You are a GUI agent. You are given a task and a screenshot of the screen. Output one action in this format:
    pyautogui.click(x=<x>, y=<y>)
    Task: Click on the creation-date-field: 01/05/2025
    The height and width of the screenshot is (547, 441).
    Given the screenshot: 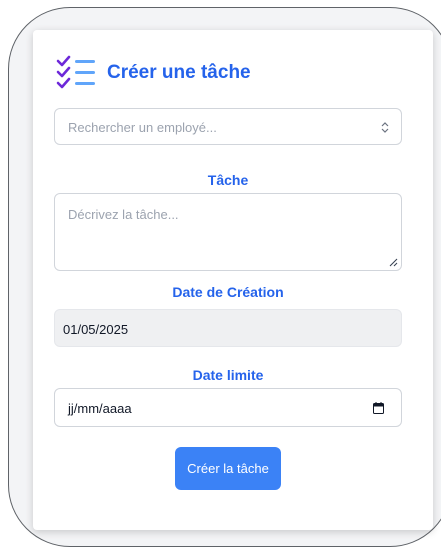 What is the action you would take?
    pyautogui.click(x=228, y=328)
    